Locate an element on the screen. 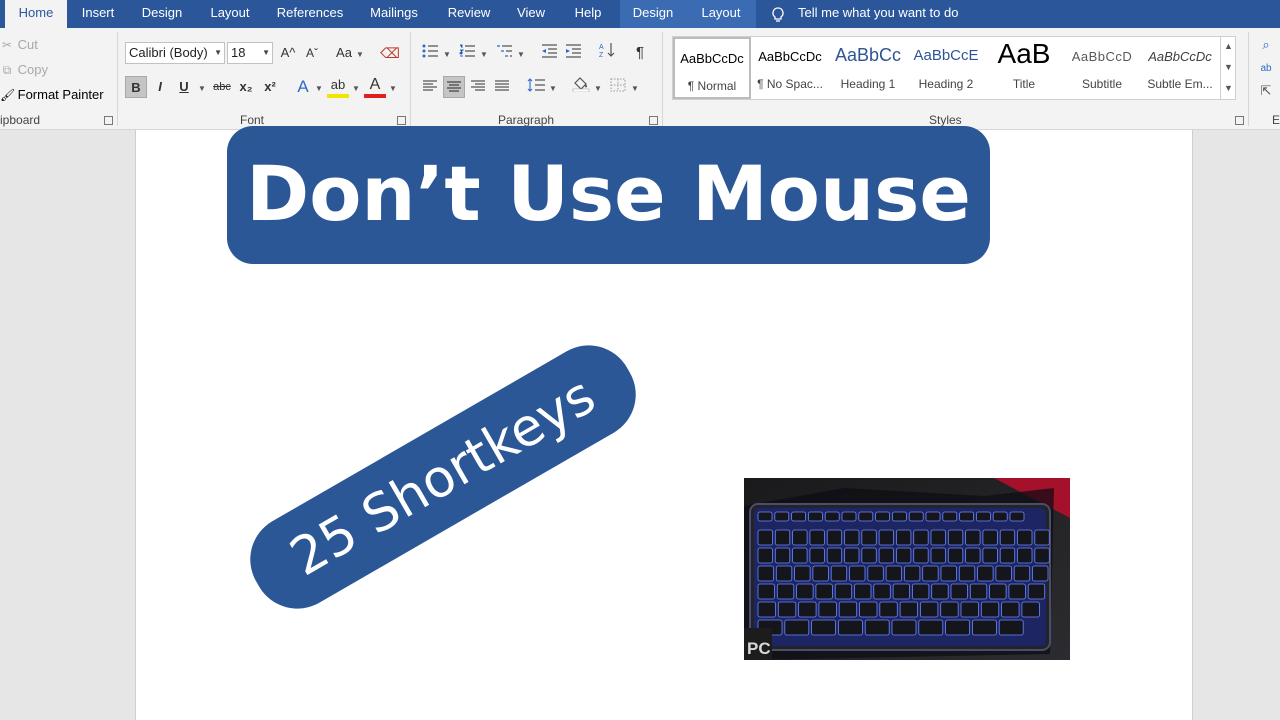 The height and width of the screenshot is (720, 1280). font-size-box: 18 ▼ is located at coordinates (250, 53).